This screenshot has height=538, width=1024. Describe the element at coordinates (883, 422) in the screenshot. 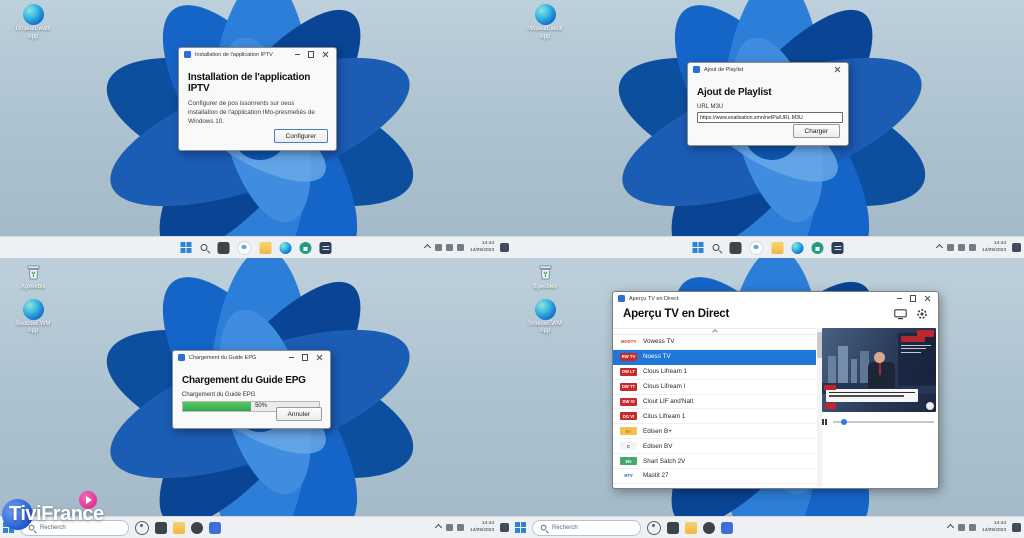

I see `seek-bar` at that location.